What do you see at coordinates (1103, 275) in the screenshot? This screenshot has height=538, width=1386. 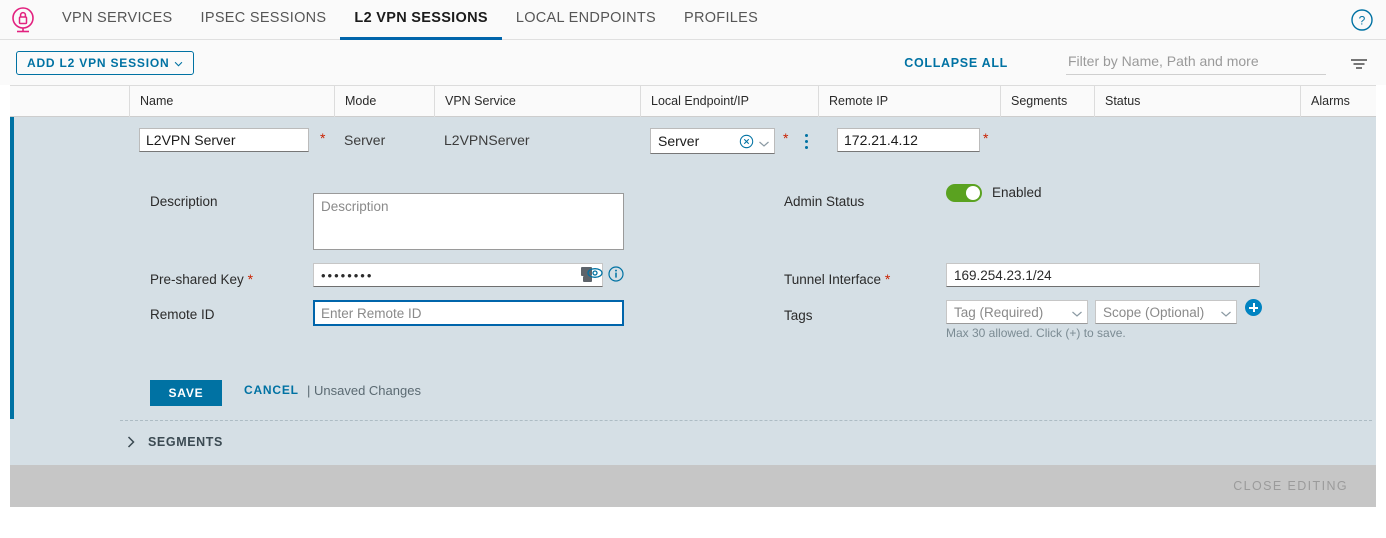 I see `tunnel-interface-input` at bounding box center [1103, 275].